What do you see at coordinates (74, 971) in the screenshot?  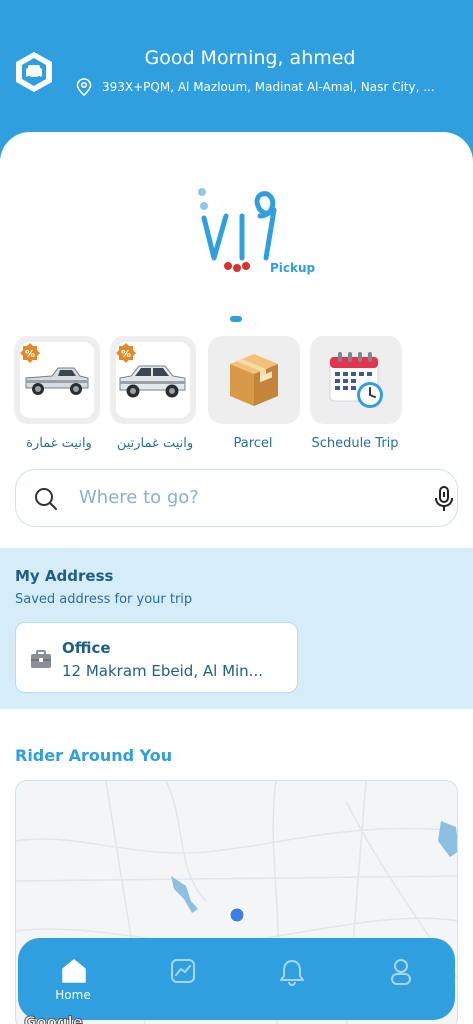 I see `home-icon` at bounding box center [74, 971].